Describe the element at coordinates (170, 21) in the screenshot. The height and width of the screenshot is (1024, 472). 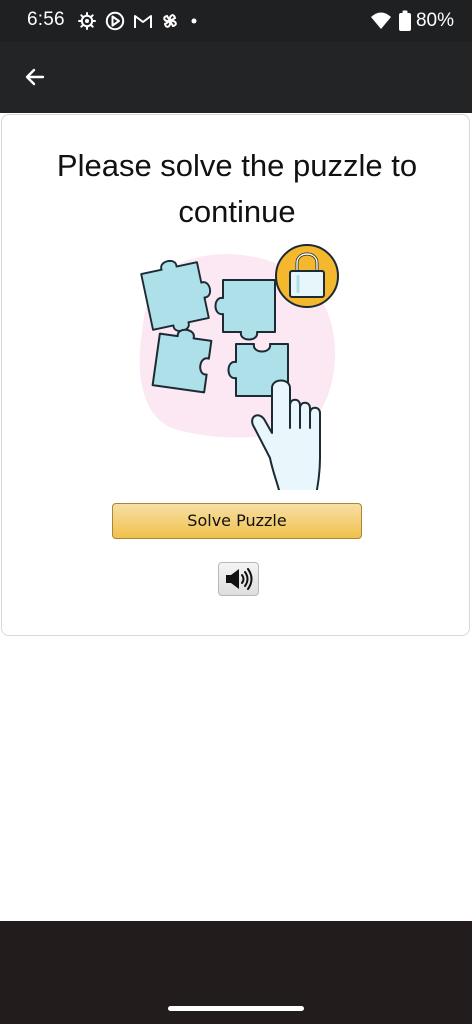
I see `pinwheel-icon` at that location.